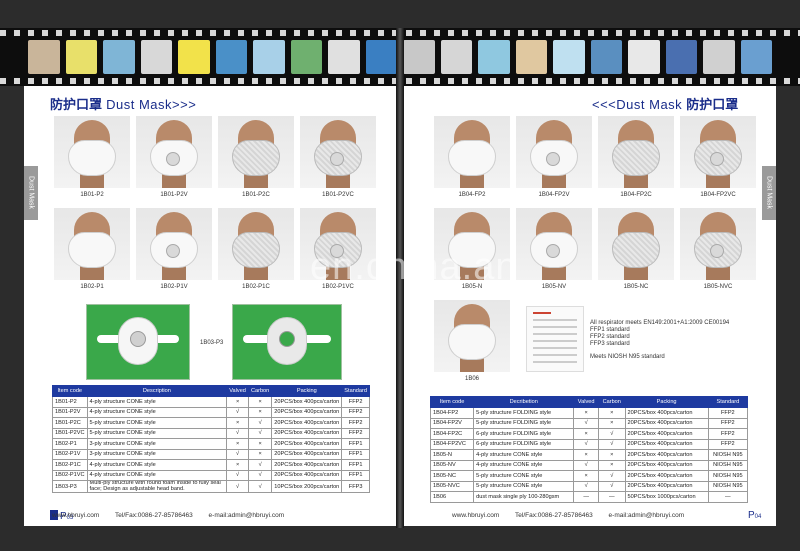 This screenshot has width=800, height=551. I want to click on table-cell: 1B04-FP2, so click(452, 413).